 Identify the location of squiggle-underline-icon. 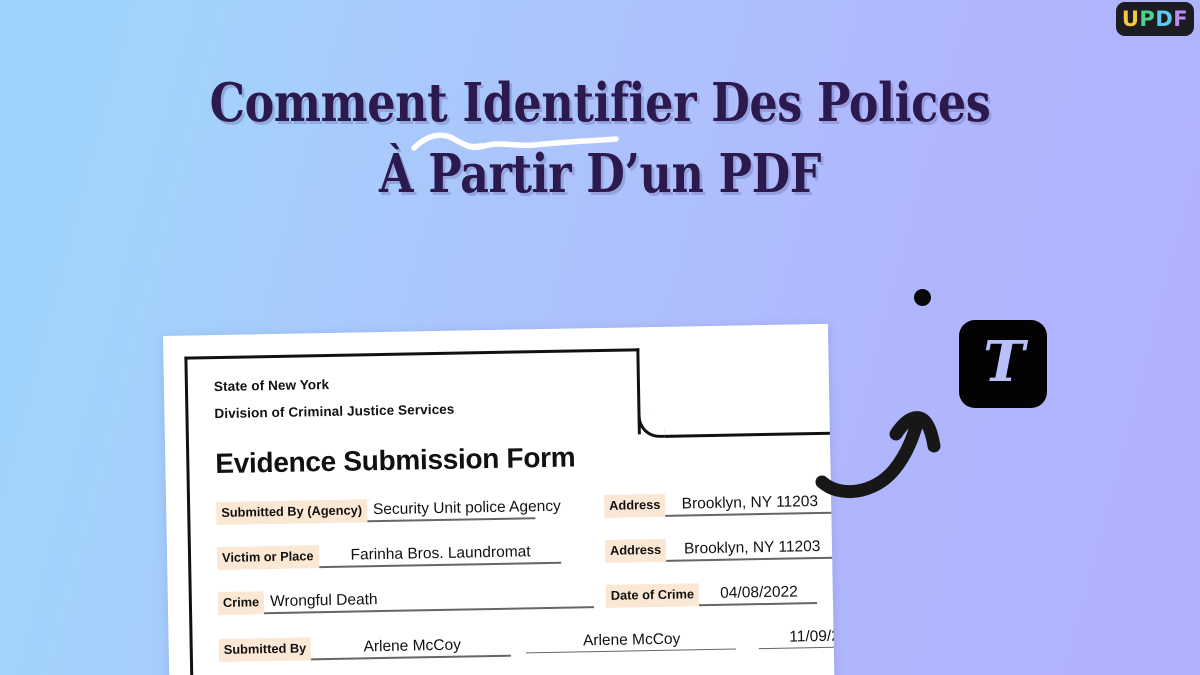
(515, 141).